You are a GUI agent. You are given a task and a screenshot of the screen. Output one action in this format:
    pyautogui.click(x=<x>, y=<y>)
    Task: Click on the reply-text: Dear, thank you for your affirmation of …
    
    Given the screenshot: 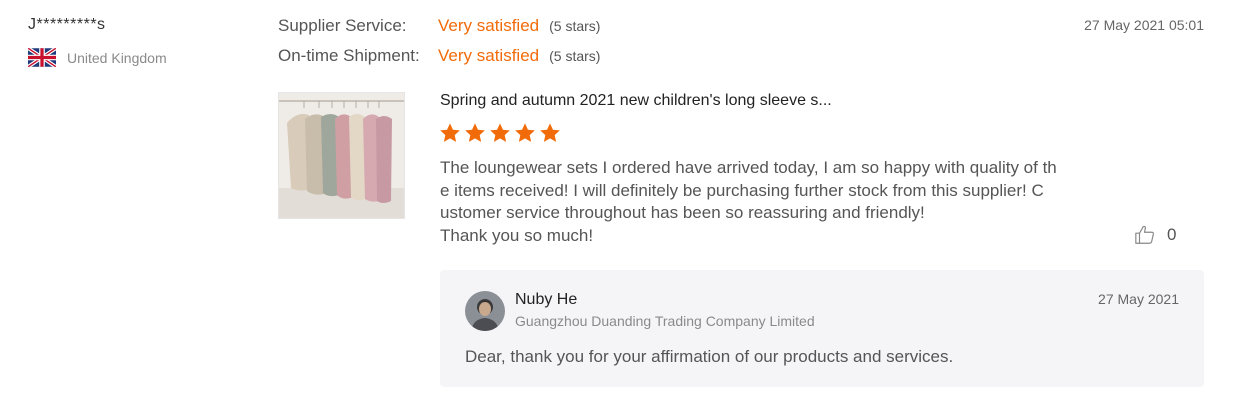 What is the action you would take?
    pyautogui.click(x=709, y=356)
    